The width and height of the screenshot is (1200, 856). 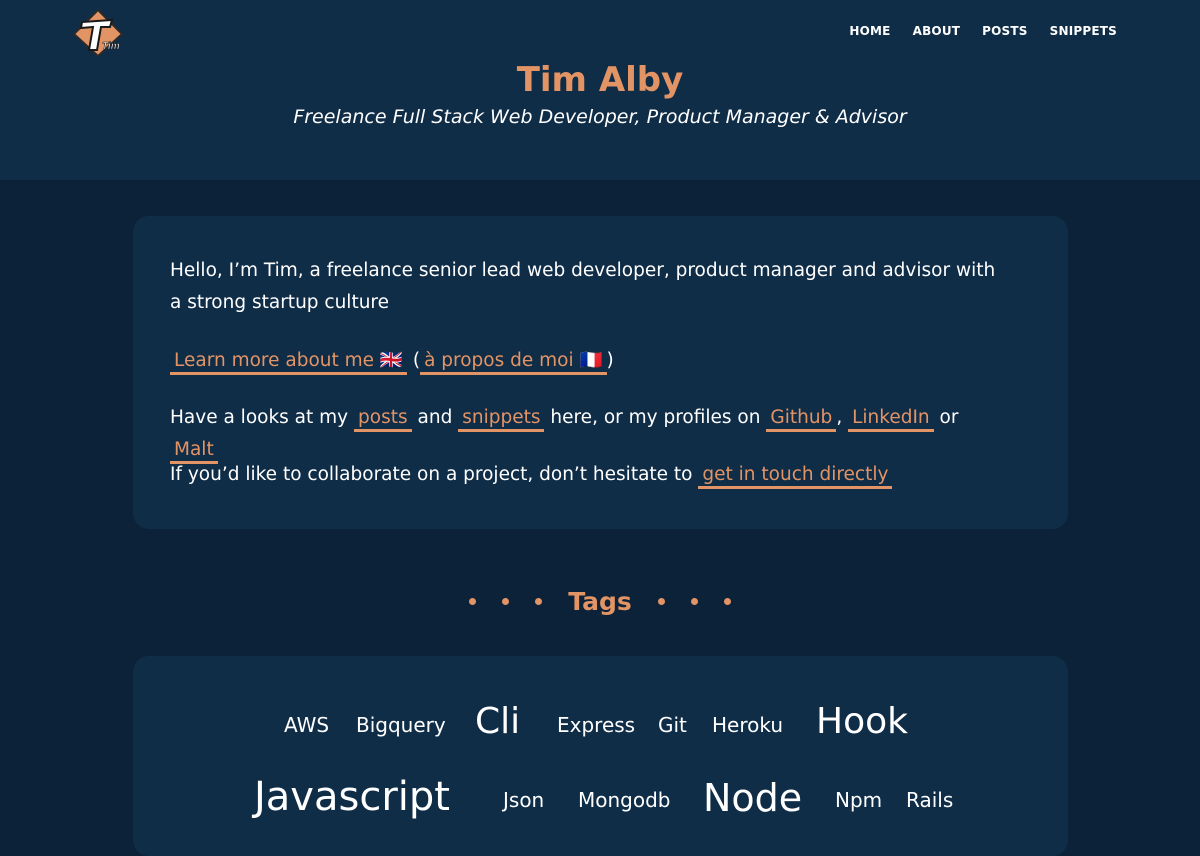 I want to click on nav-snippets: SNIPPETS, so click(x=1083, y=31).